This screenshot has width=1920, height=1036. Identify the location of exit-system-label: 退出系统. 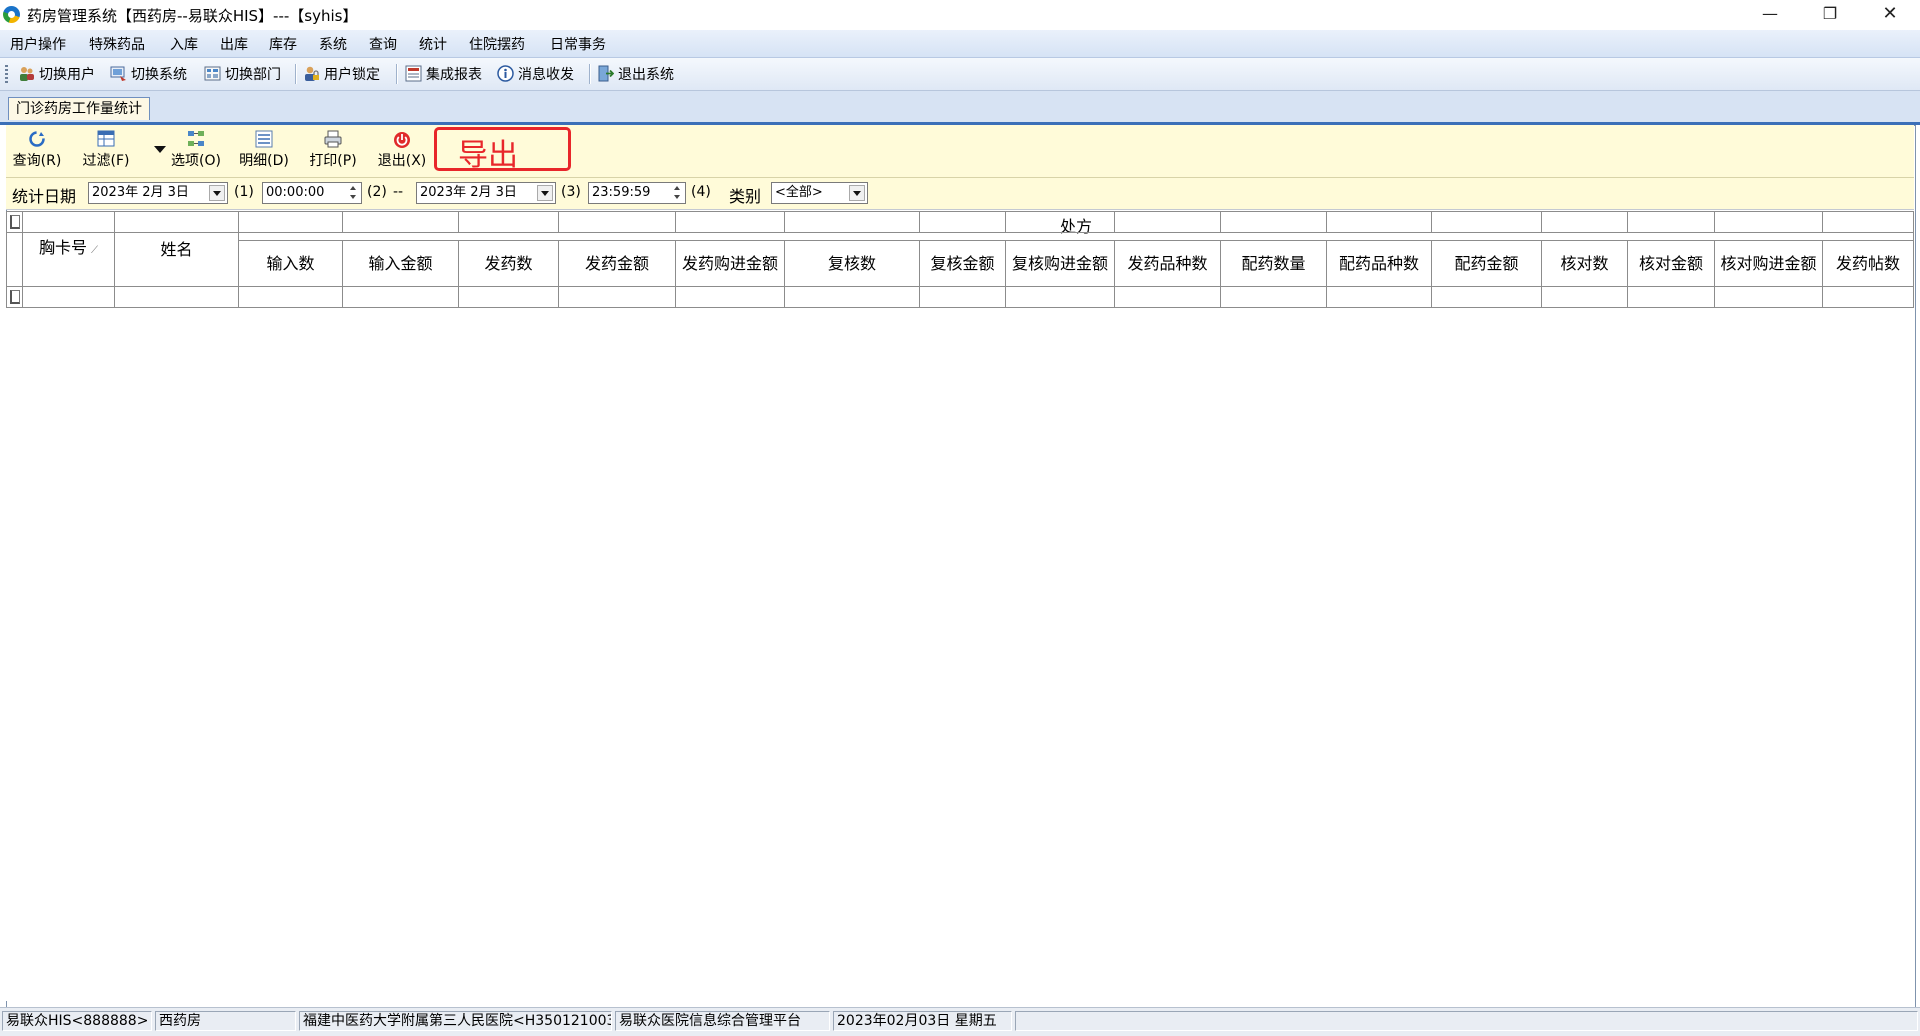
(646, 75).